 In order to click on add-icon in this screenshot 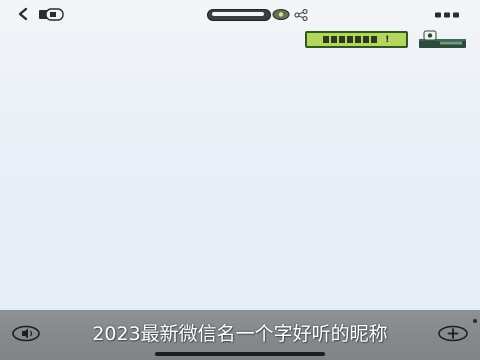, I will do `click(453, 333)`.